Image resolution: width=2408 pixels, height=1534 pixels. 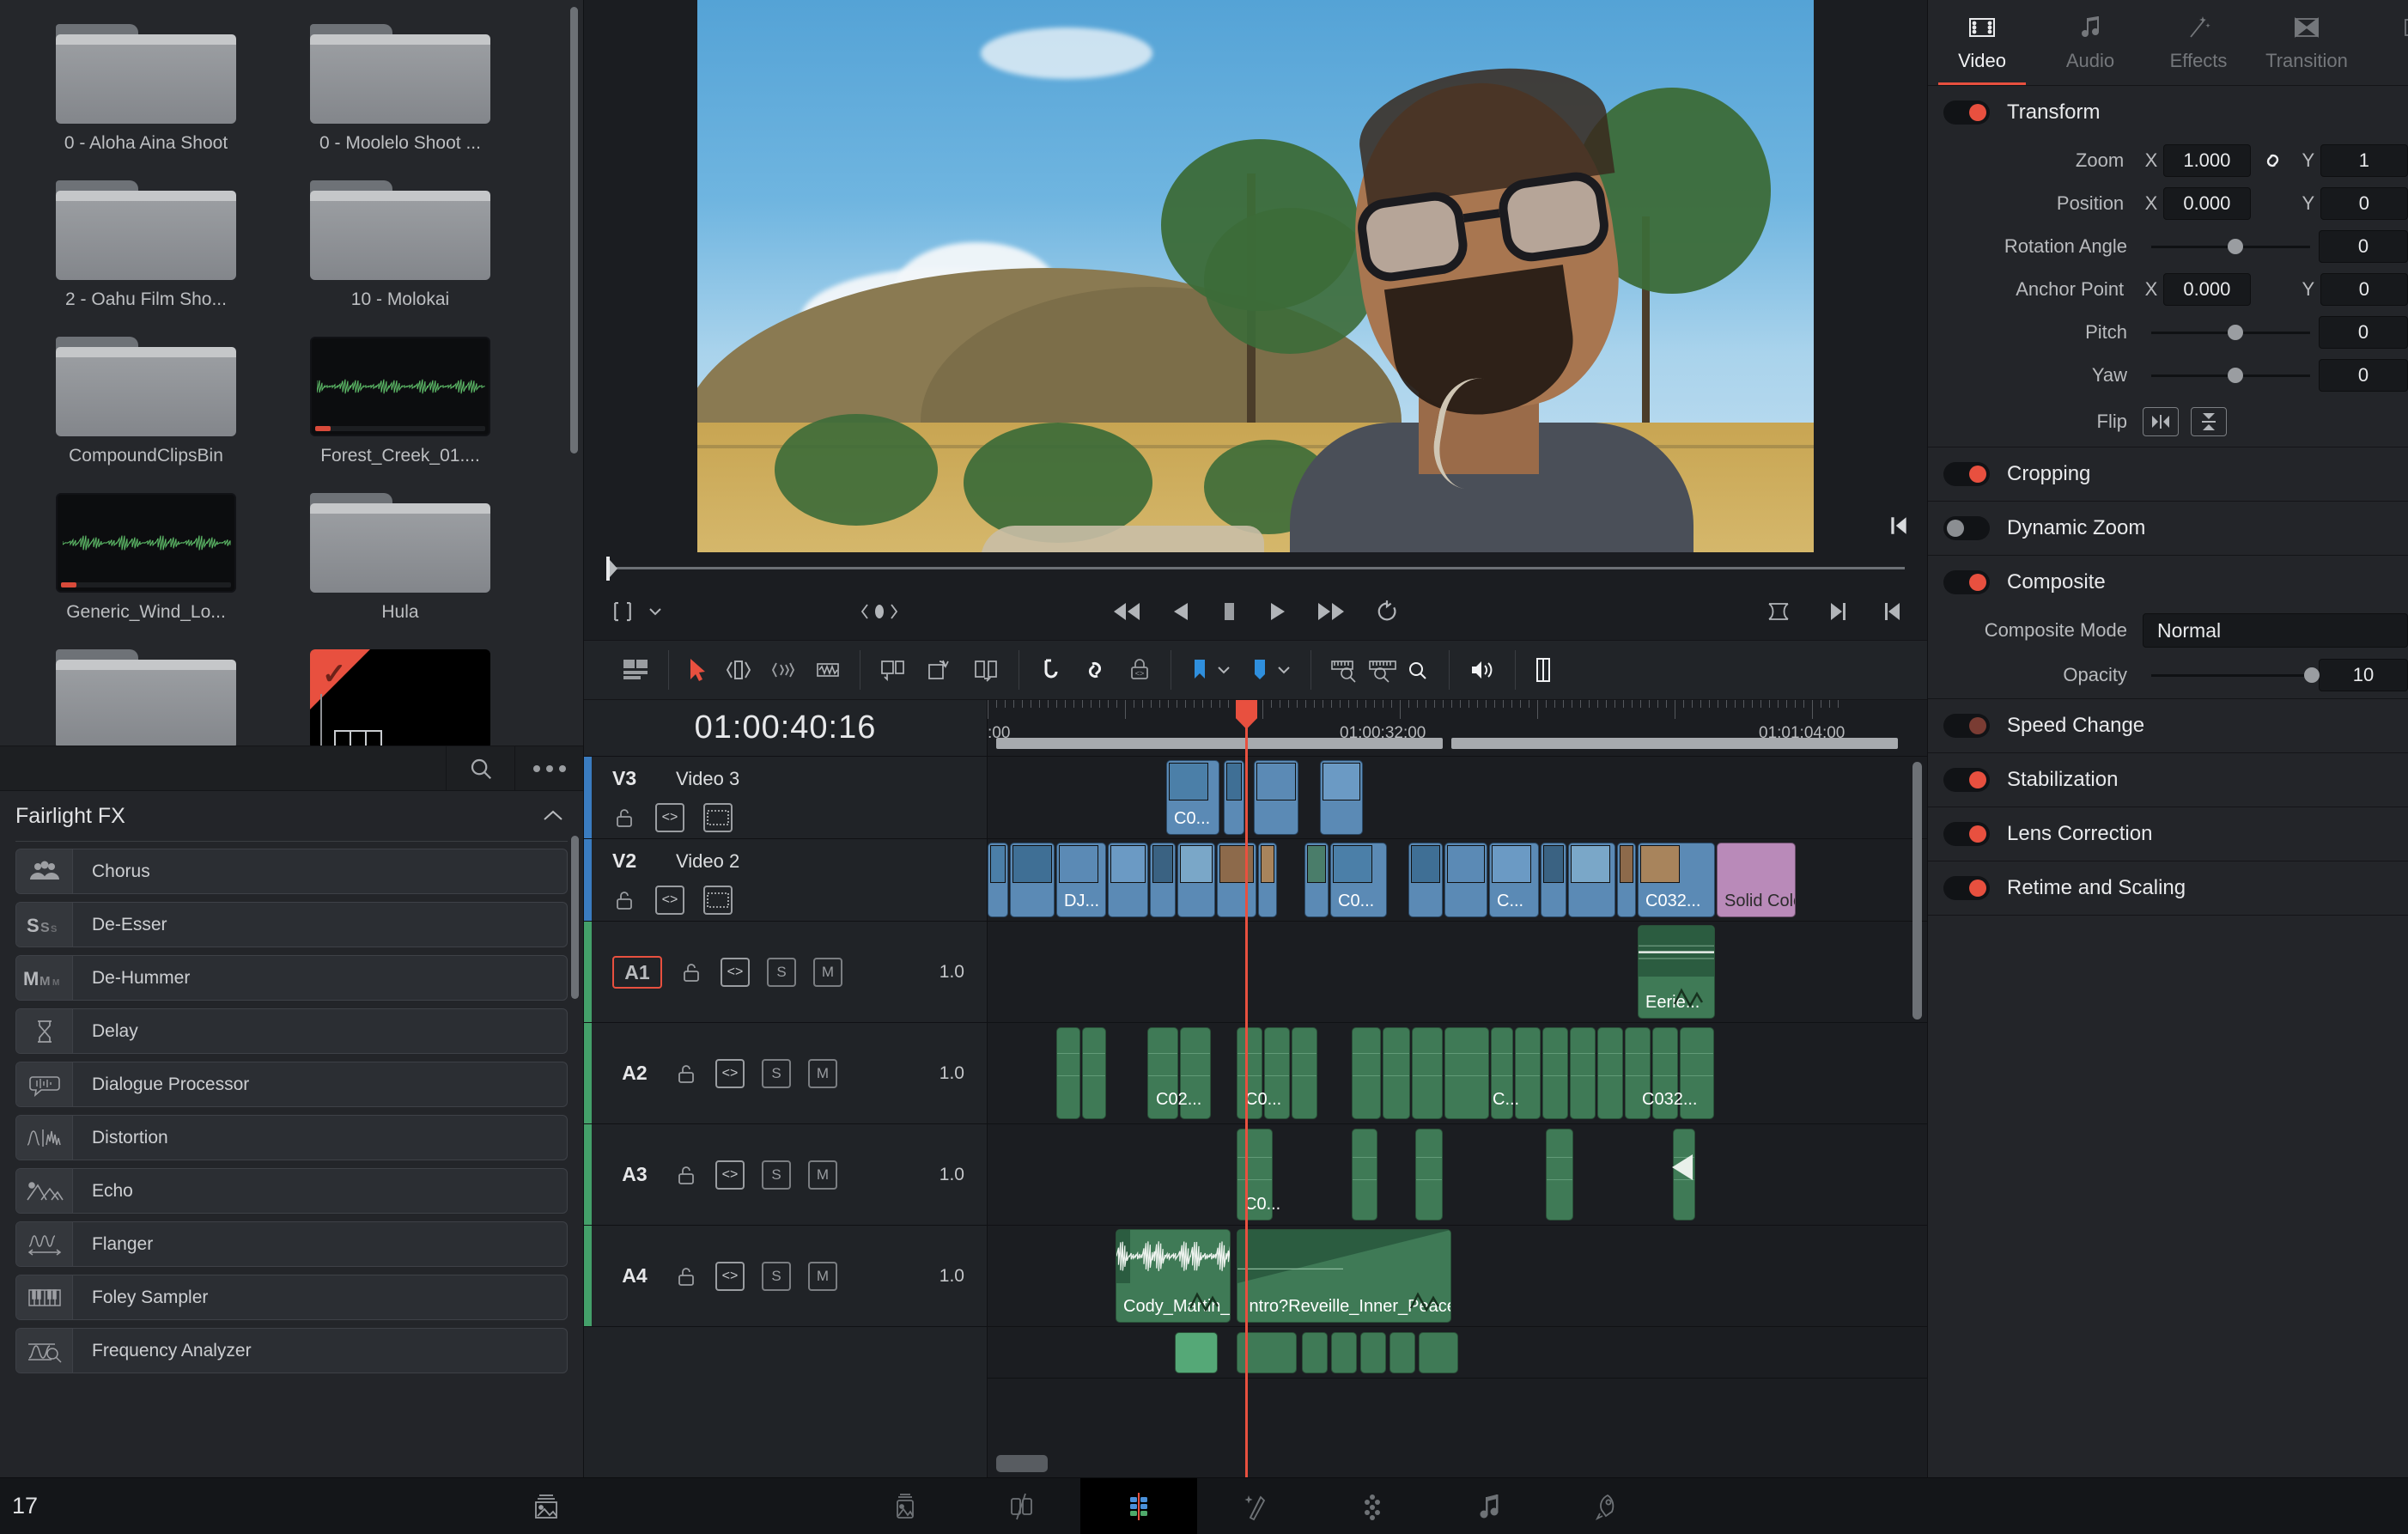 I want to click on trim-edit-icon, so click(x=738, y=670).